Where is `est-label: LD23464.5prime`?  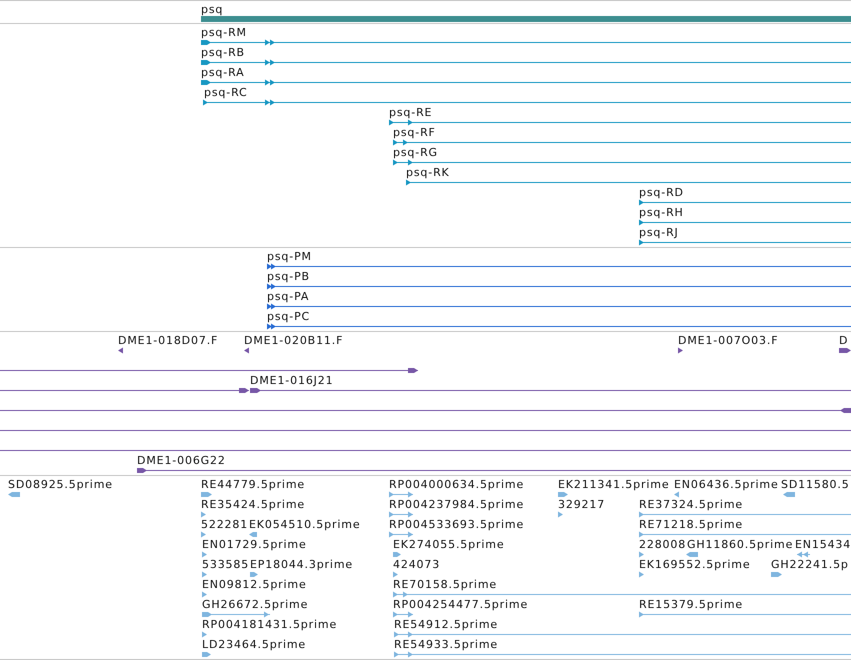 est-label: LD23464.5prime is located at coordinates (254, 644).